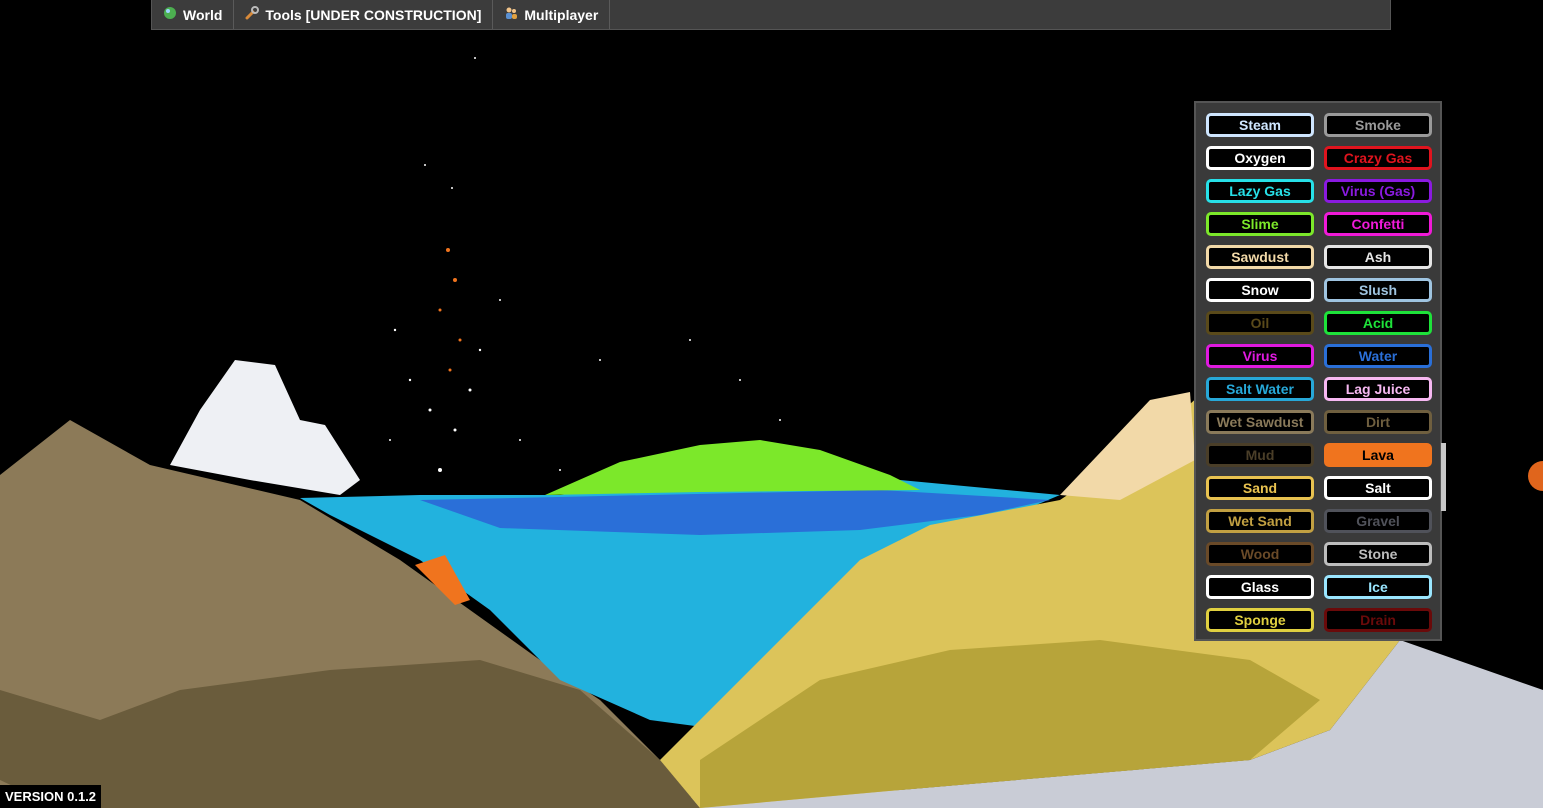 This screenshot has width=1543, height=808. What do you see at coordinates (1443, 477) in the screenshot?
I see `palette-scroll-handle` at bounding box center [1443, 477].